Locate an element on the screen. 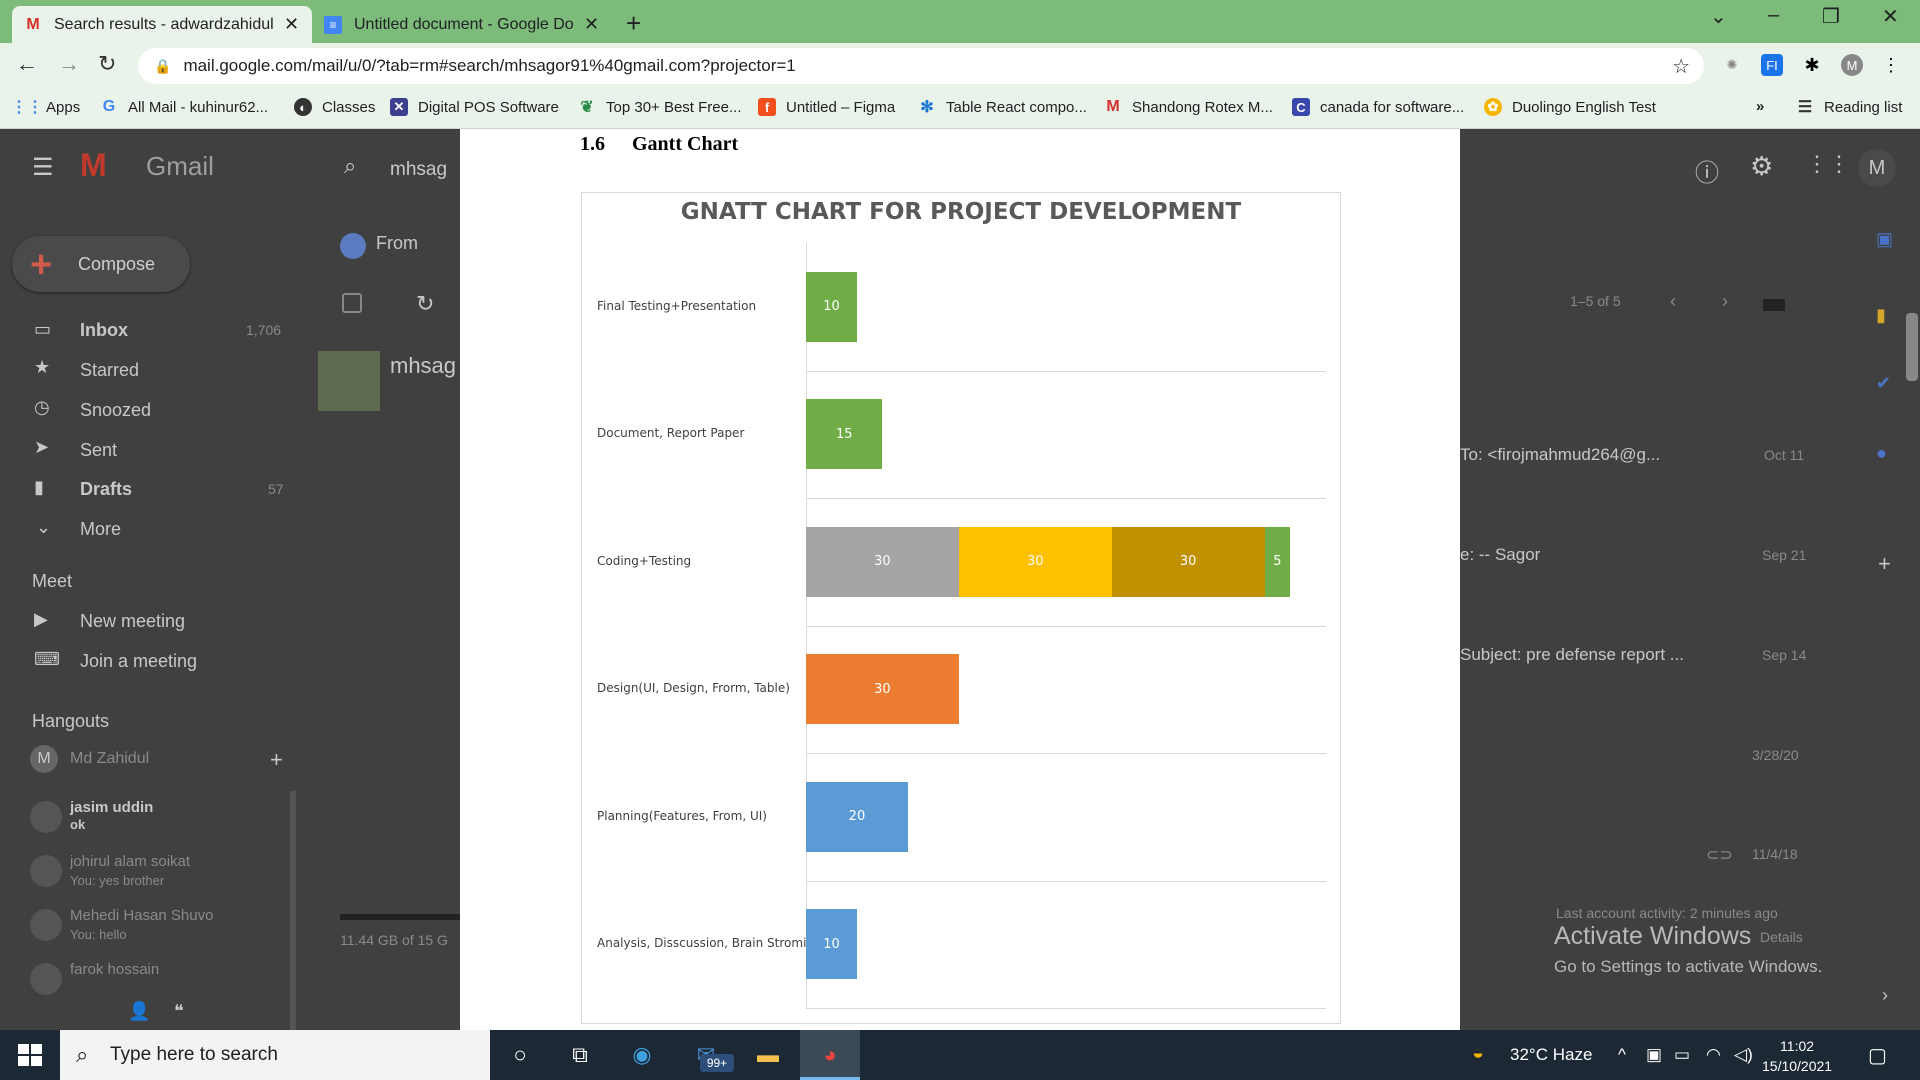 Image resolution: width=1920 pixels, height=1080 pixels. search-input: mhsag is located at coordinates (418, 170).